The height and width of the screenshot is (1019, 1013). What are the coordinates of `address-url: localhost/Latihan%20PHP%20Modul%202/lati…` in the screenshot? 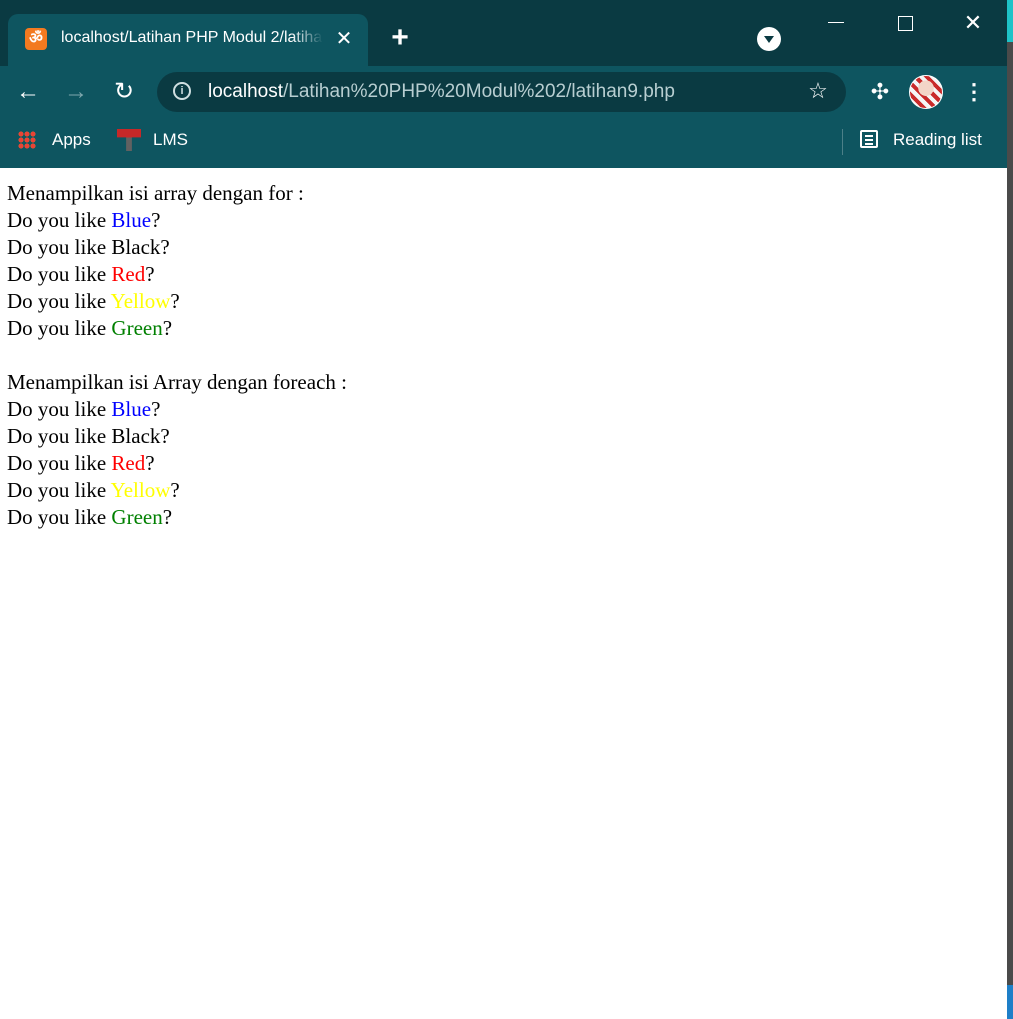 It's located at (441, 92).